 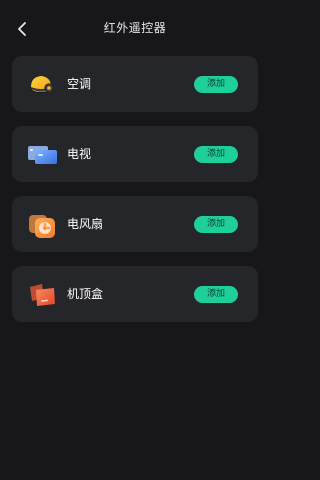 I want to click on air-conditioner-icon, so click(x=42, y=84).